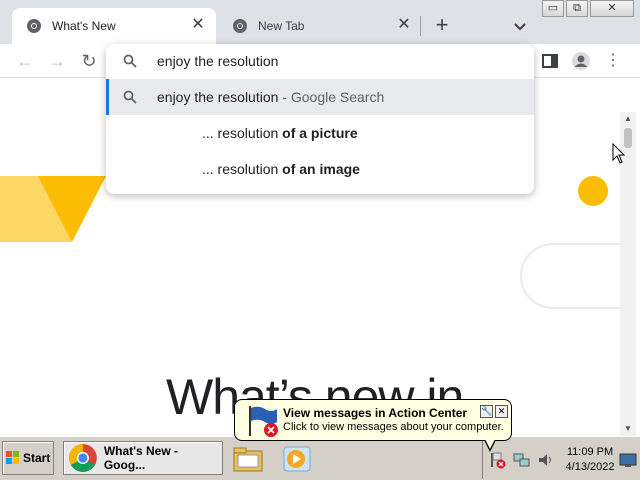  Describe the element at coordinates (553, 8) in the screenshot. I see `minimize-button: ▭` at that location.